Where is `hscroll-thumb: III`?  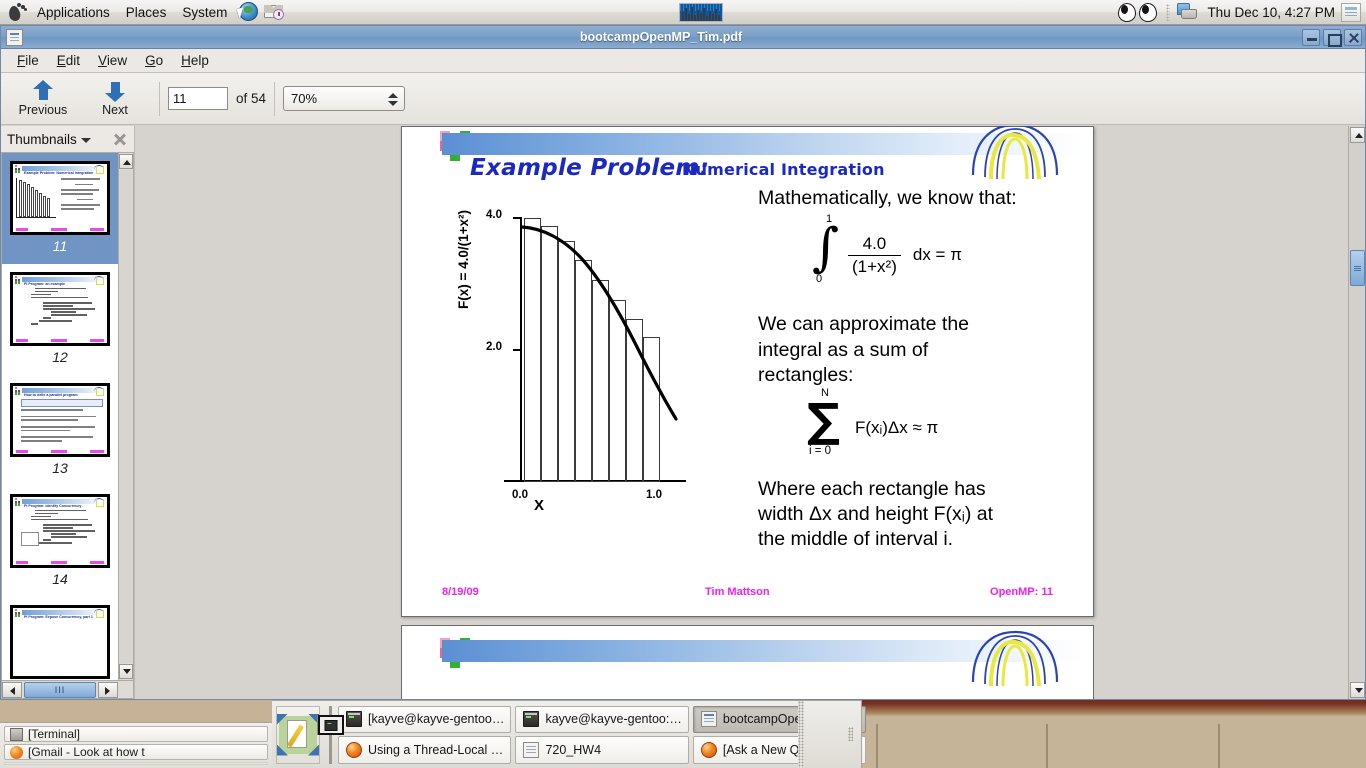 hscroll-thumb: III is located at coordinates (60, 689).